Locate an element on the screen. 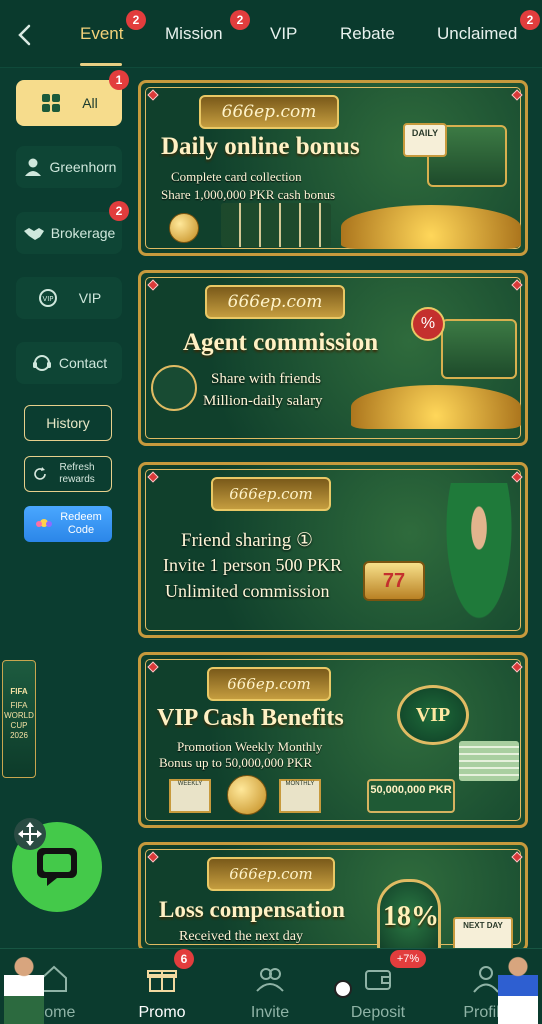 The height and width of the screenshot is (1024, 542). banner-line: Unlimited commission is located at coordinates (247, 591).